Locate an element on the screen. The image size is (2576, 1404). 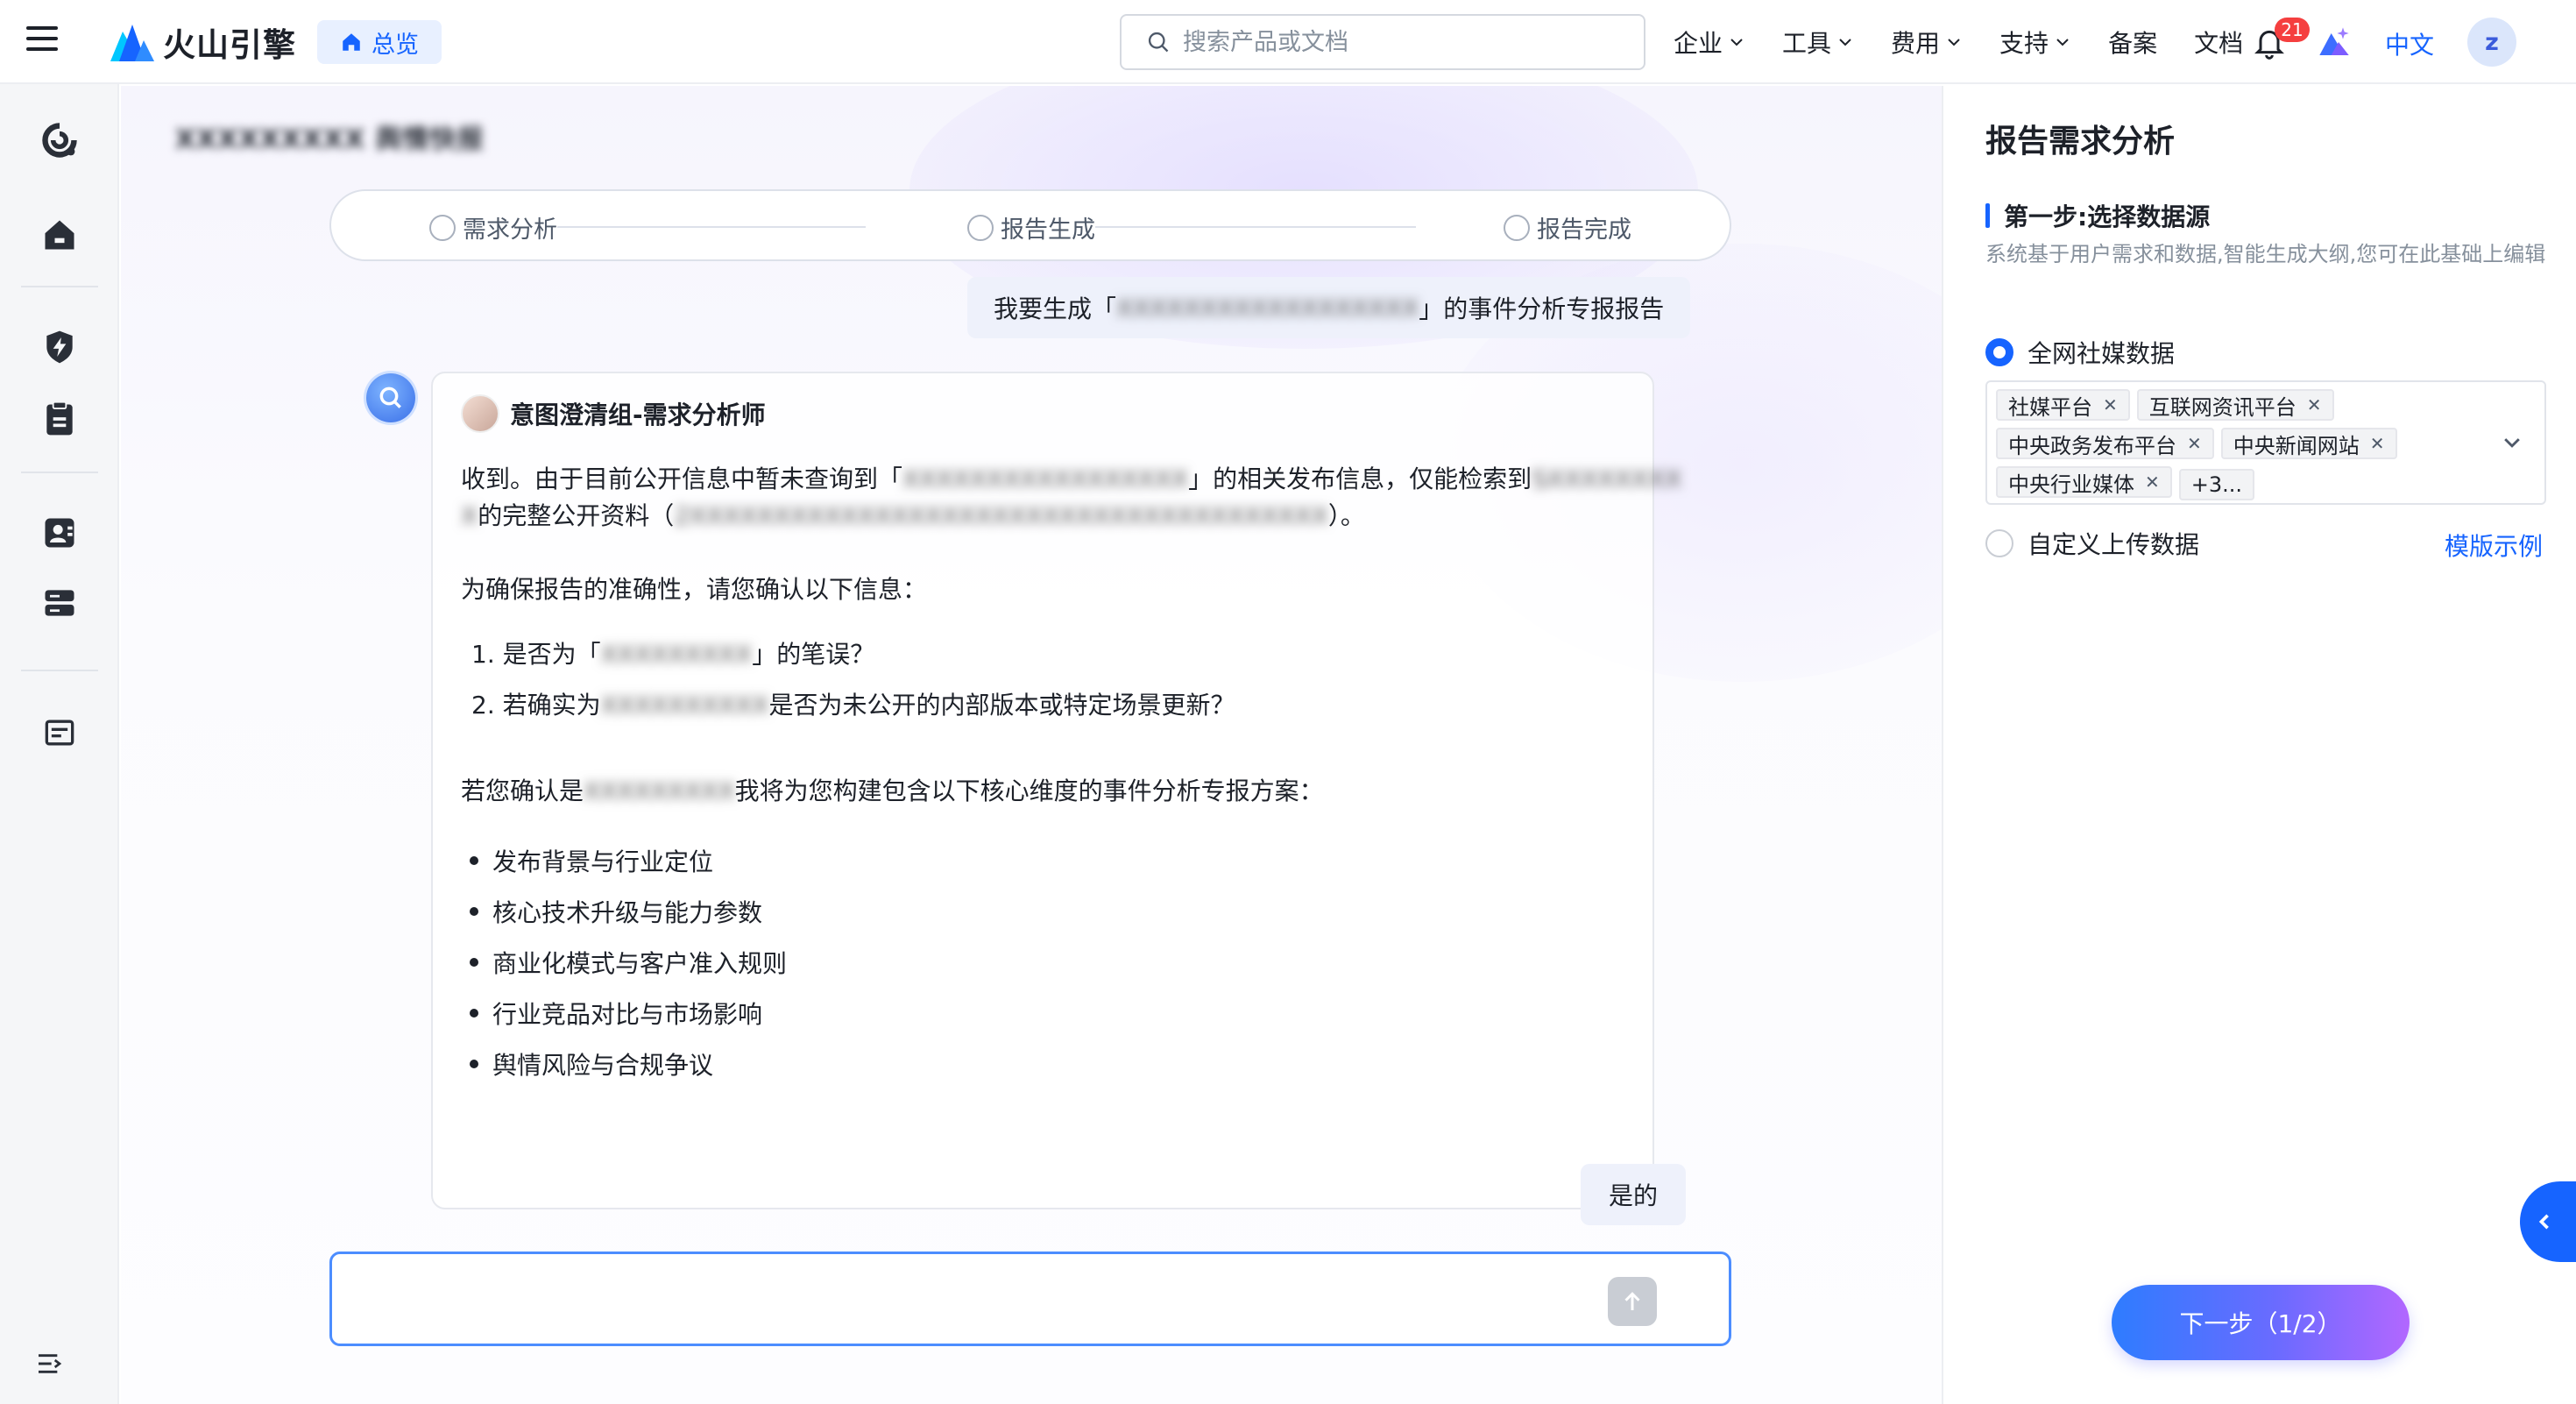
user-avatar: z is located at coordinates (2491, 42).